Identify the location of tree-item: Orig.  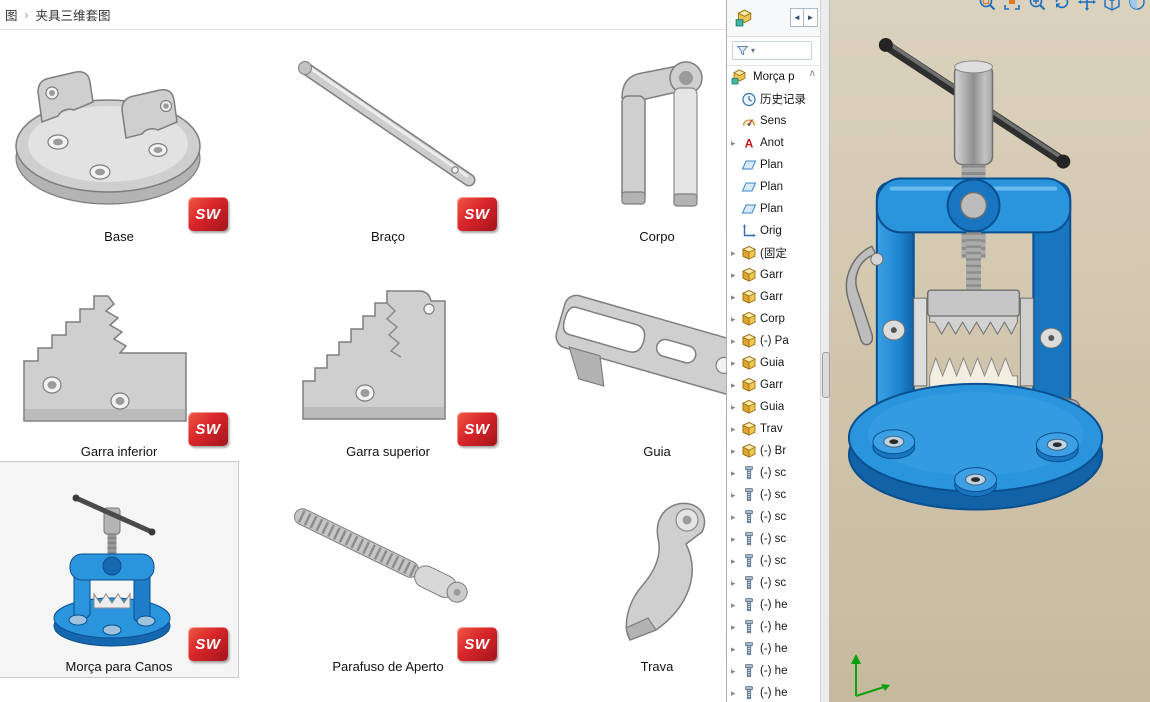
(773, 231).